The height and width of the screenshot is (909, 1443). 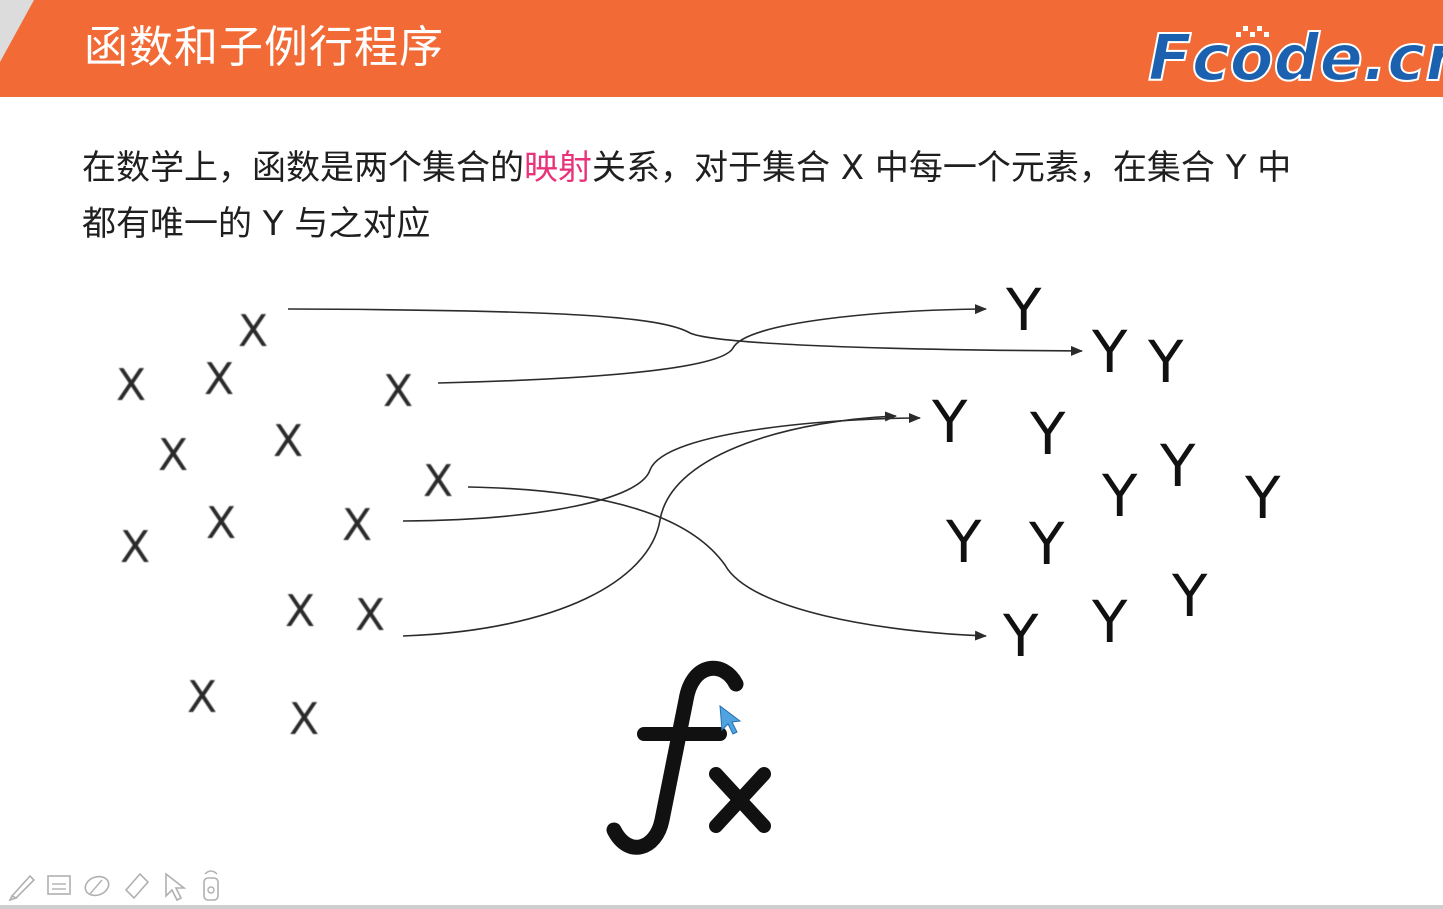 What do you see at coordinates (97, 885) in the screenshot?
I see `eraser-icon` at bounding box center [97, 885].